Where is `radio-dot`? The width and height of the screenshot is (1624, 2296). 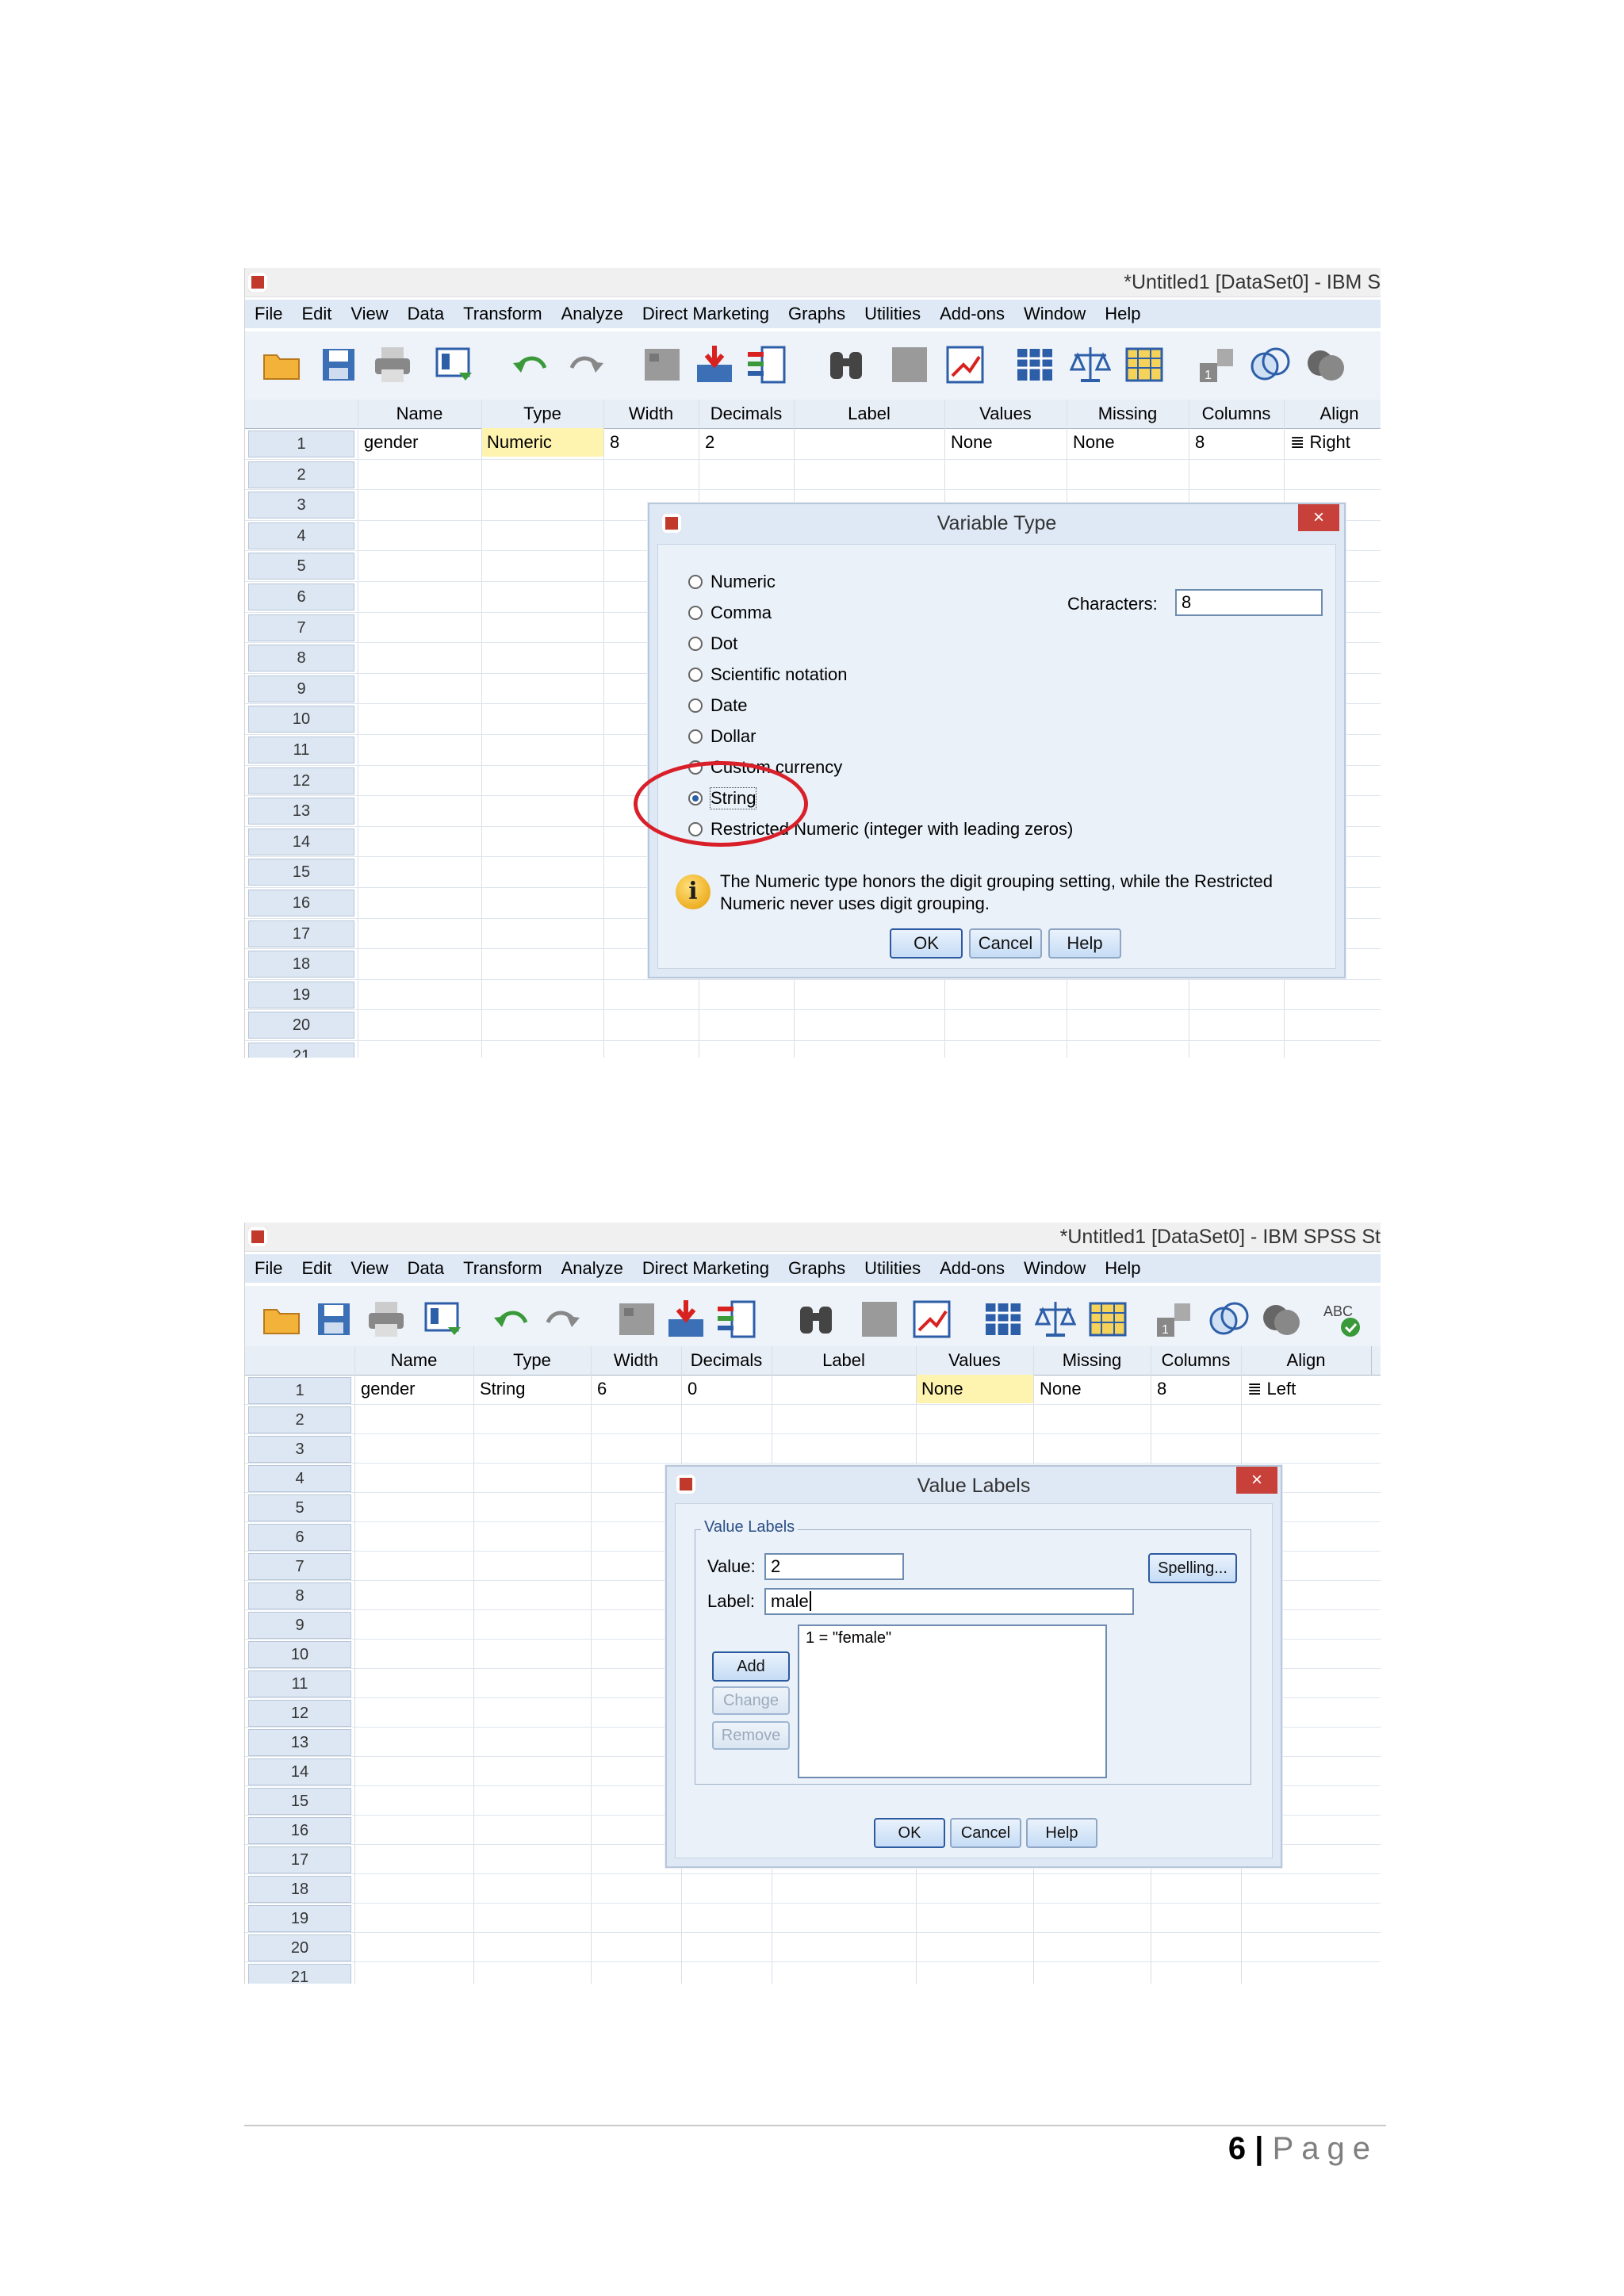 radio-dot is located at coordinates (695, 644).